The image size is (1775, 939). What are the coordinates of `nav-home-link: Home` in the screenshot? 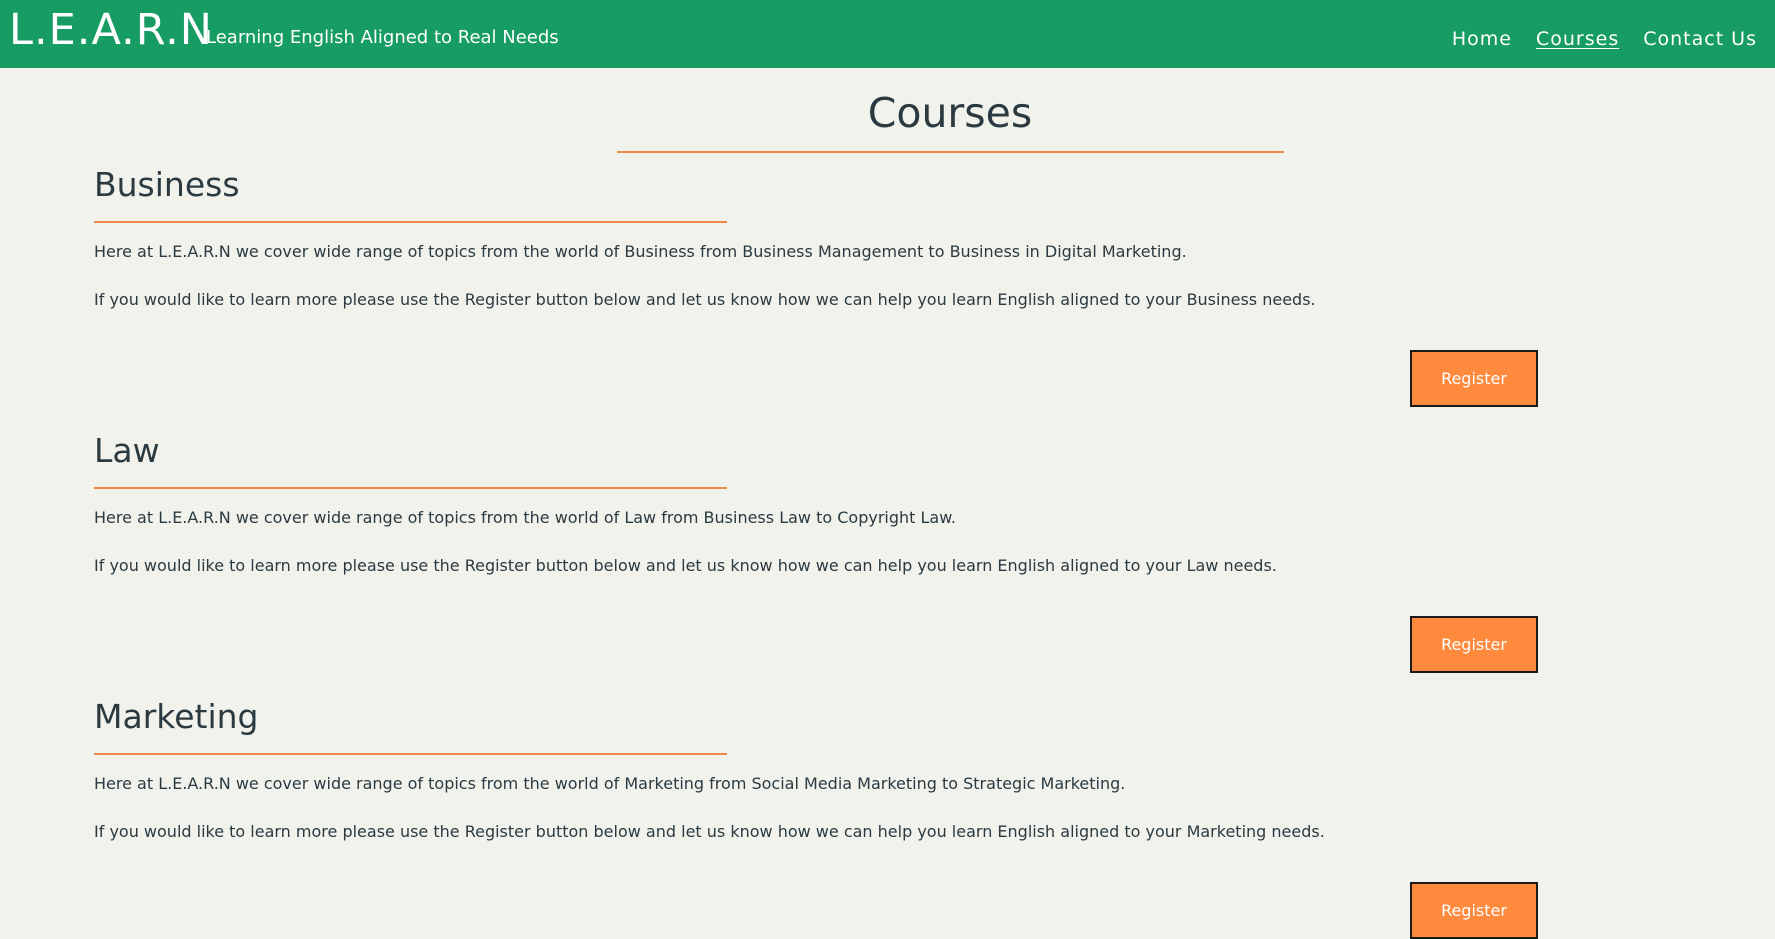 It's located at (1482, 39).